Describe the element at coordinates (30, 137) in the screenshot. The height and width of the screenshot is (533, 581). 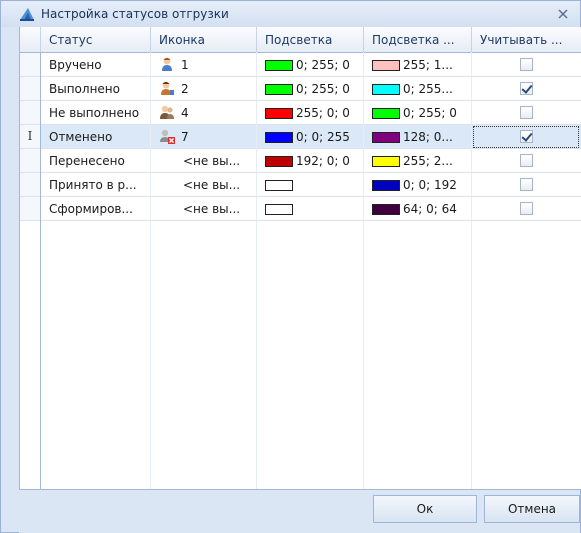
I see `row-indicator: I` at that location.